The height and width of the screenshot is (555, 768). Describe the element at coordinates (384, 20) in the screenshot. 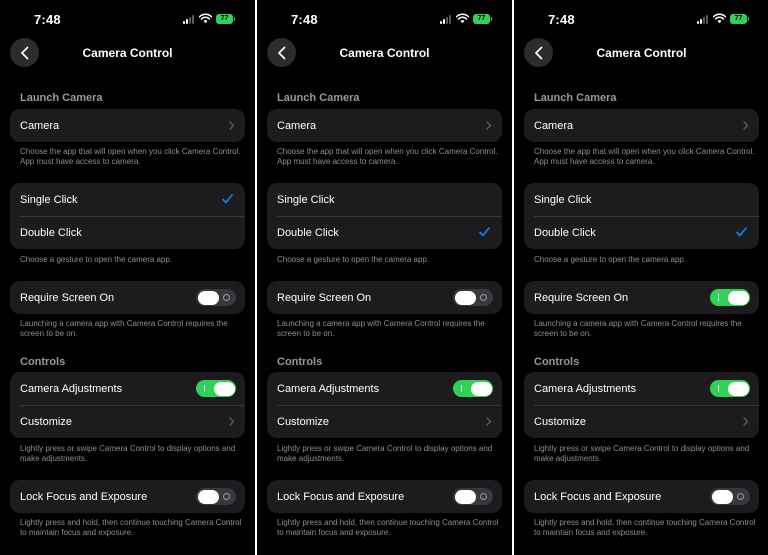

I see `status-bar: 7:48 77` at that location.